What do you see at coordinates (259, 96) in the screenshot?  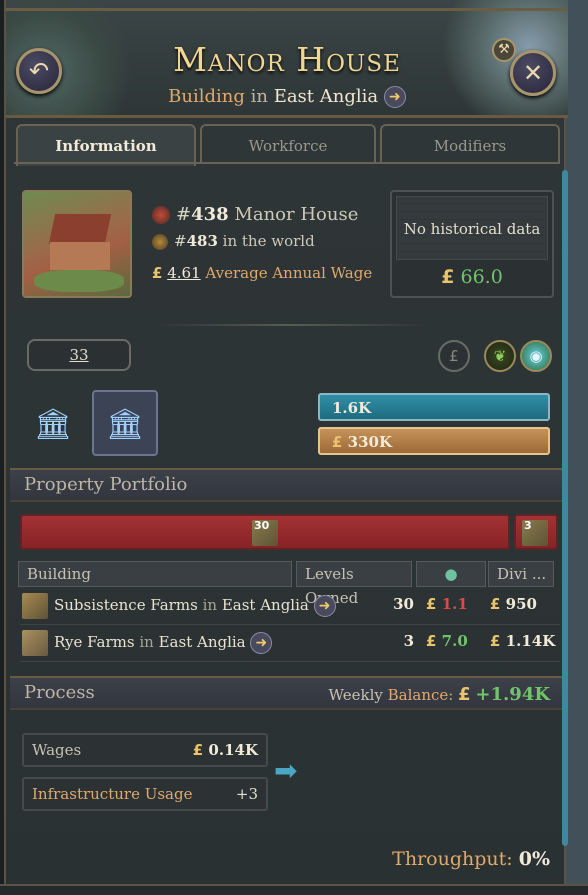 I see `subtitle-in: in` at bounding box center [259, 96].